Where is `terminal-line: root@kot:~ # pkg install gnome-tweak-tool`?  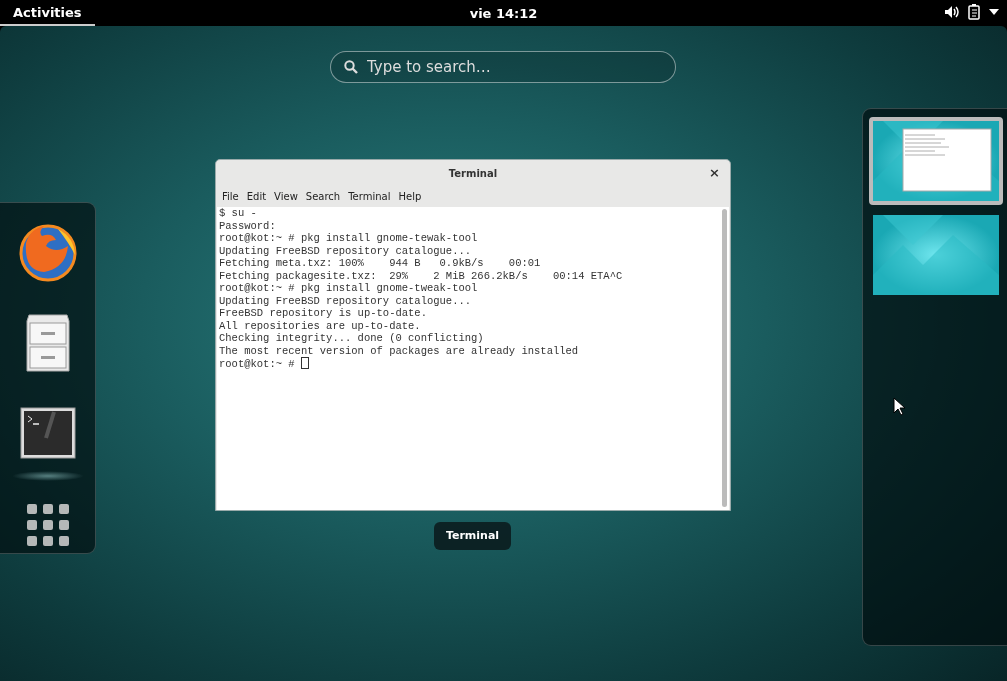
terminal-line: root@kot:~ # pkg install gnome-tweak-tool is located at coordinates (348, 288).